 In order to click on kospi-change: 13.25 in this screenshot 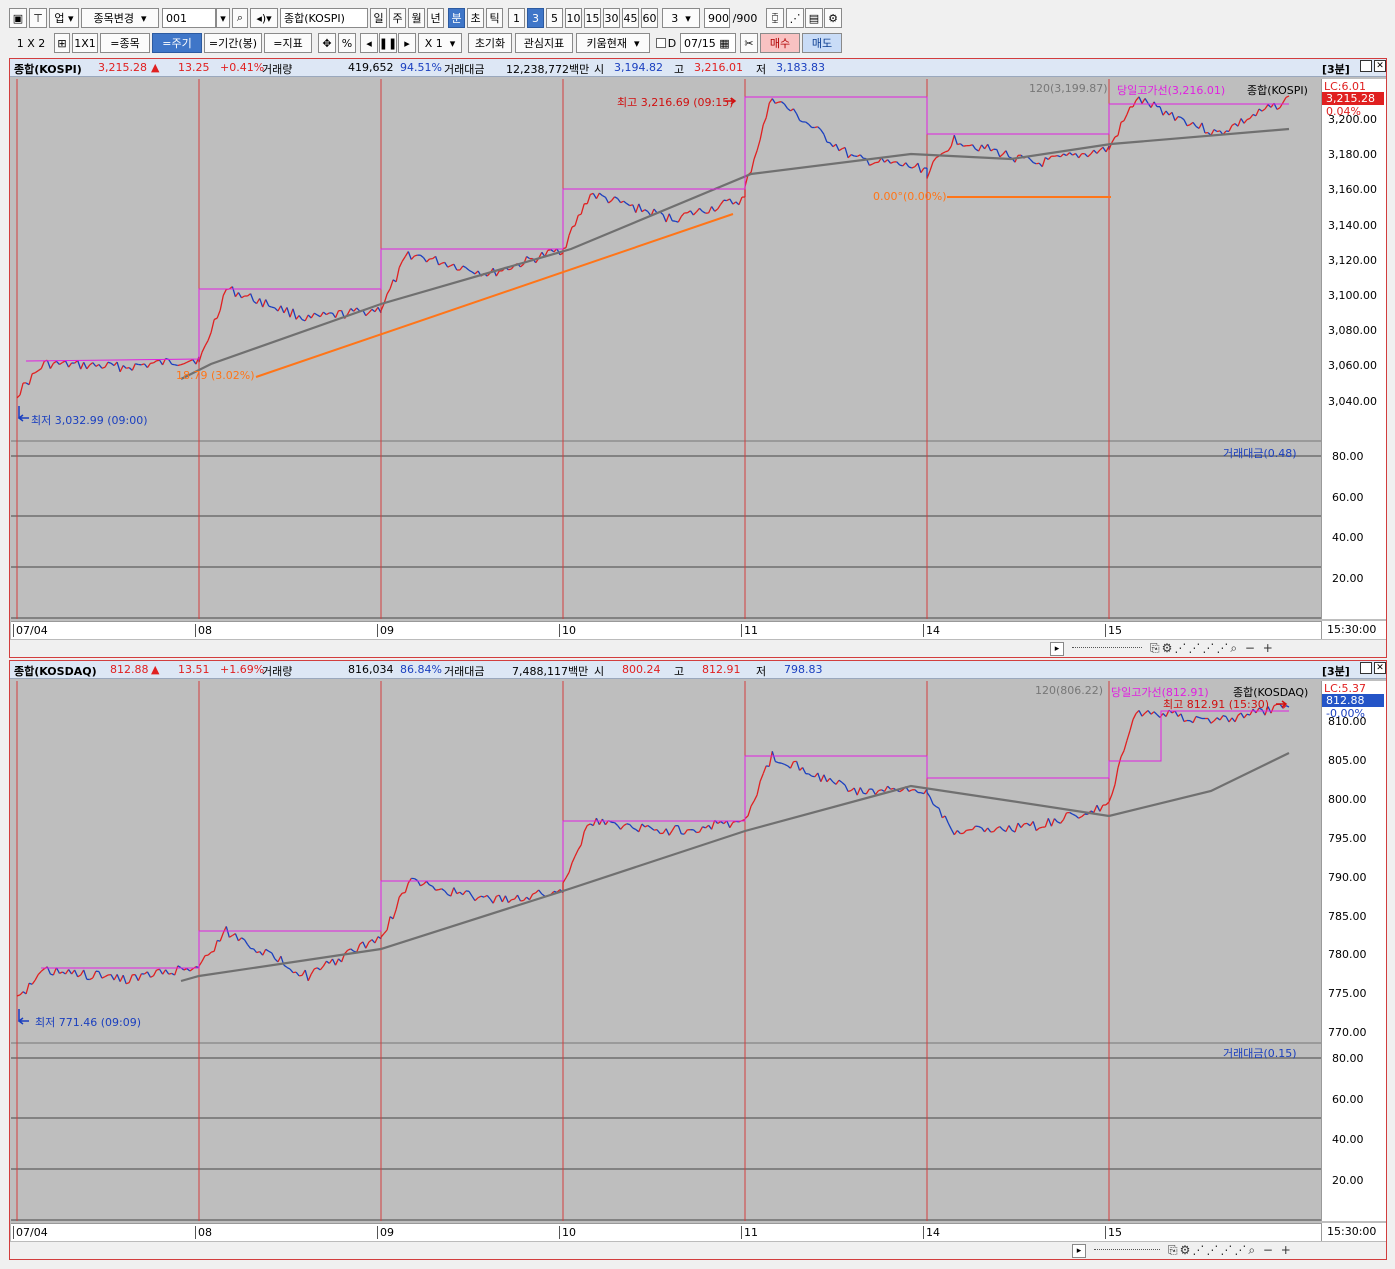, I will do `click(194, 67)`.